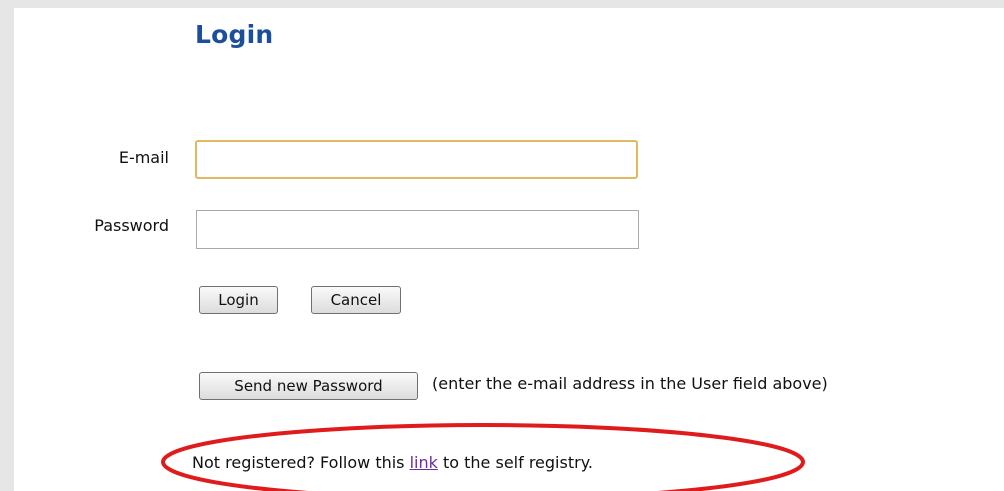  Describe the element at coordinates (417, 229) in the screenshot. I see `password-field` at that location.